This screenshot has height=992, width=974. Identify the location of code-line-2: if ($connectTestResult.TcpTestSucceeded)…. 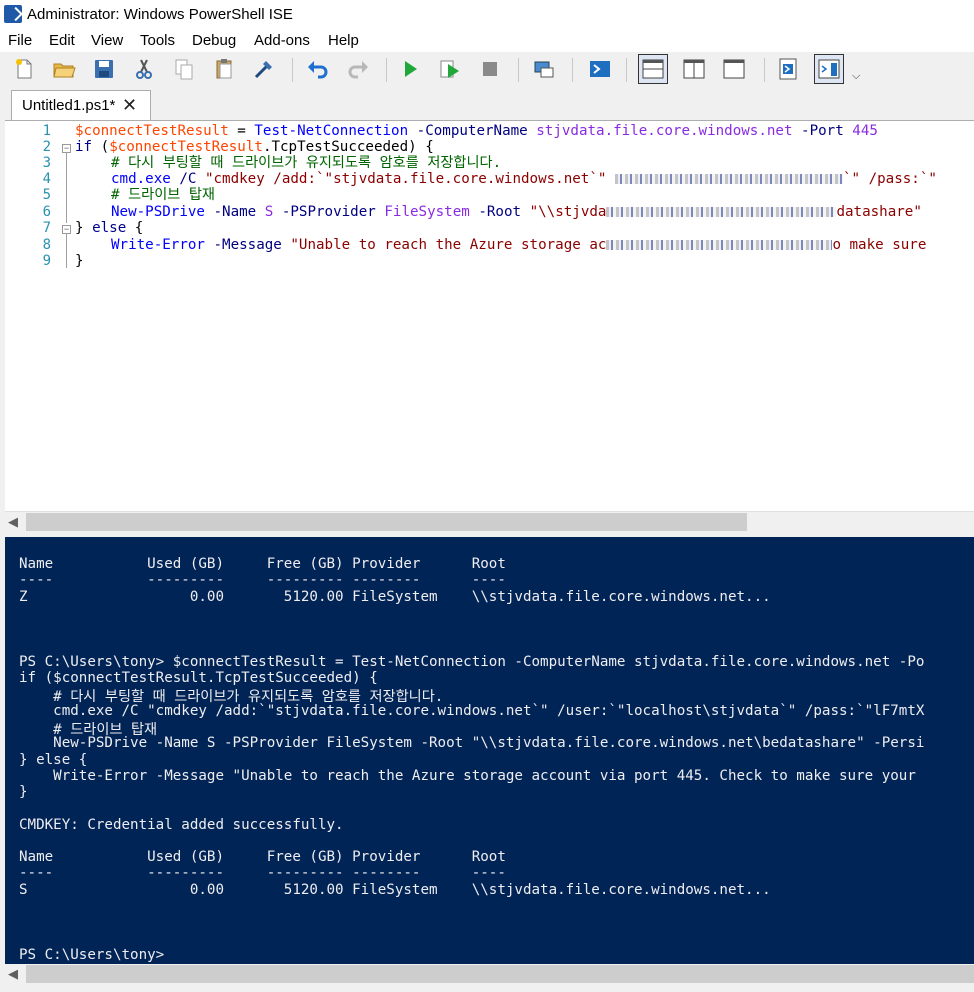
(254, 147).